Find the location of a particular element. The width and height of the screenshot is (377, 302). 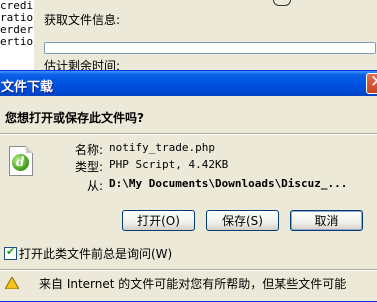

background-code-editor: credi ratio erderi ertion is located at coordinates (17, 35).